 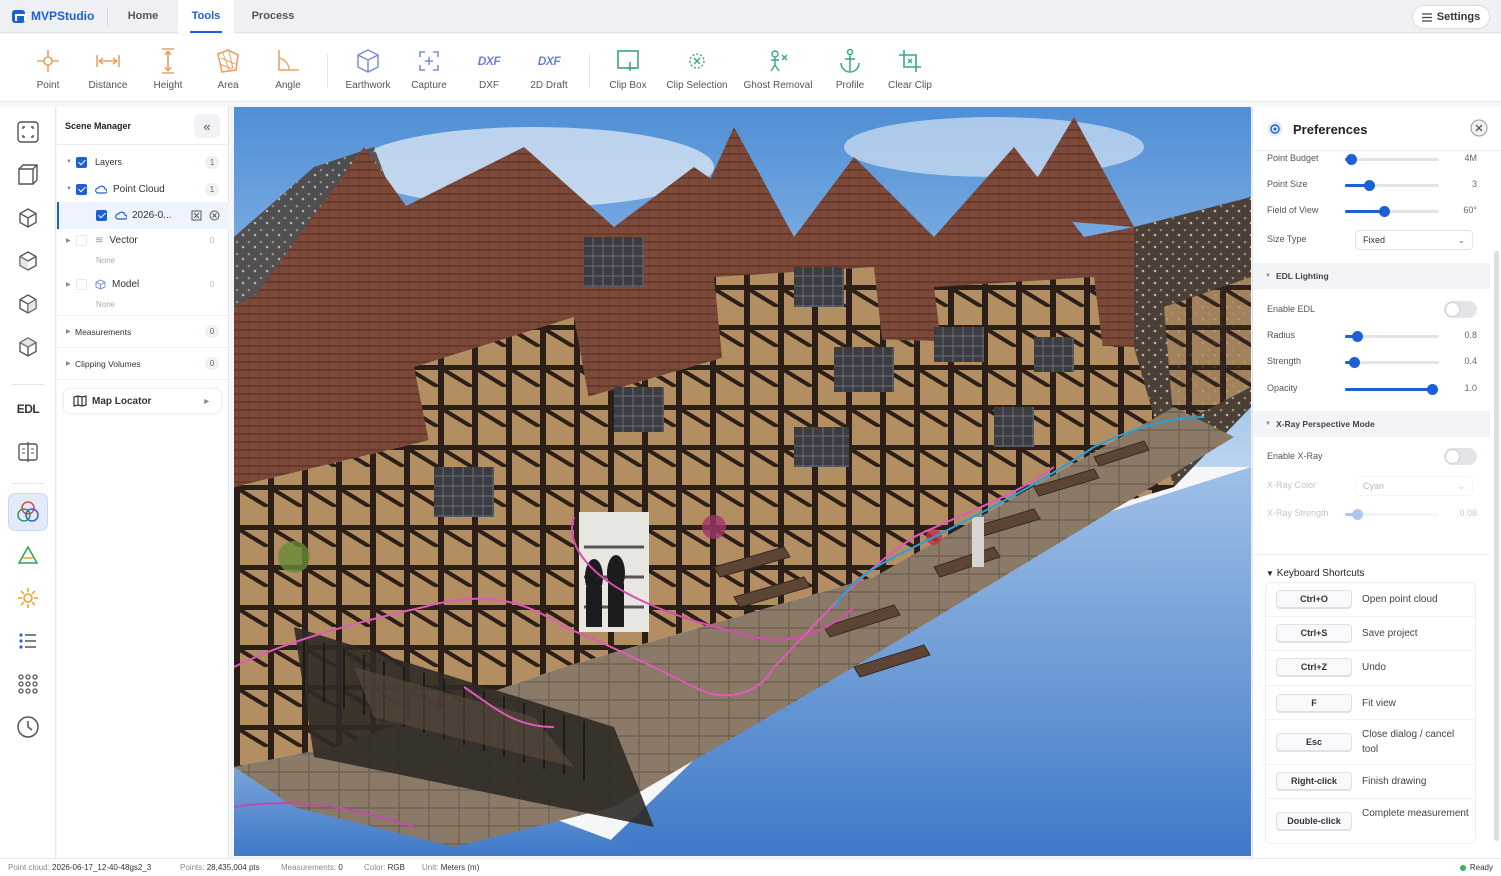 I want to click on tool-area: Area, so click(x=228, y=68).